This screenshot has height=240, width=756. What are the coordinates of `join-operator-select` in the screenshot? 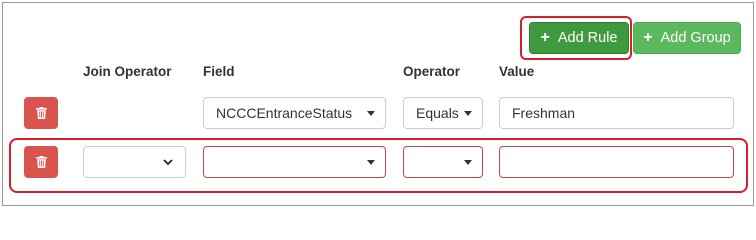 It's located at (134, 162).